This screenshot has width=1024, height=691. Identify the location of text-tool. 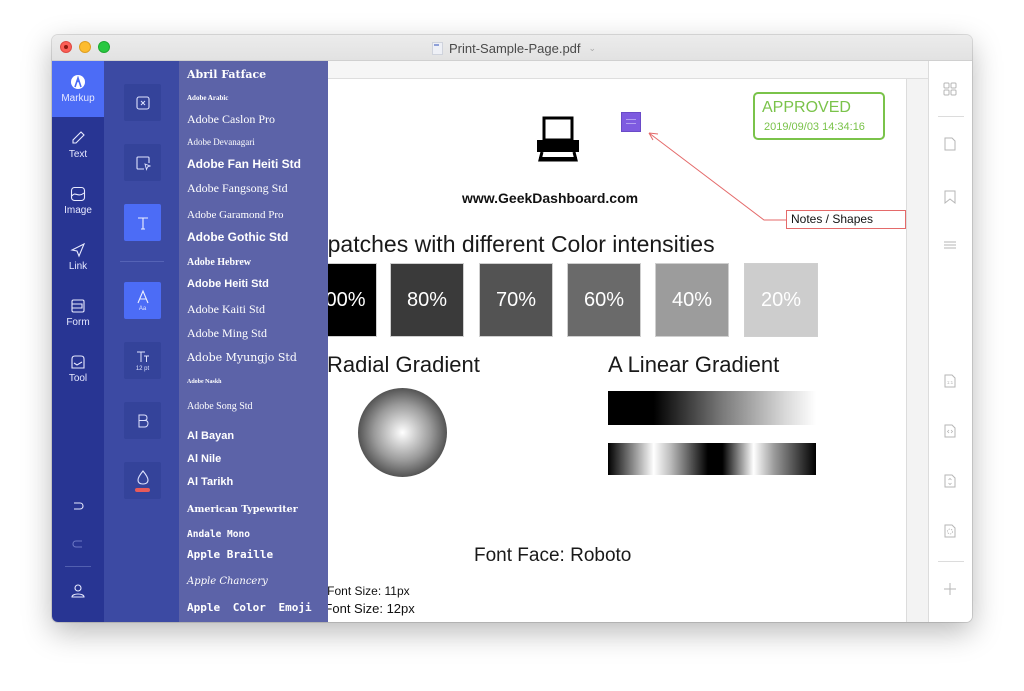
(142, 222).